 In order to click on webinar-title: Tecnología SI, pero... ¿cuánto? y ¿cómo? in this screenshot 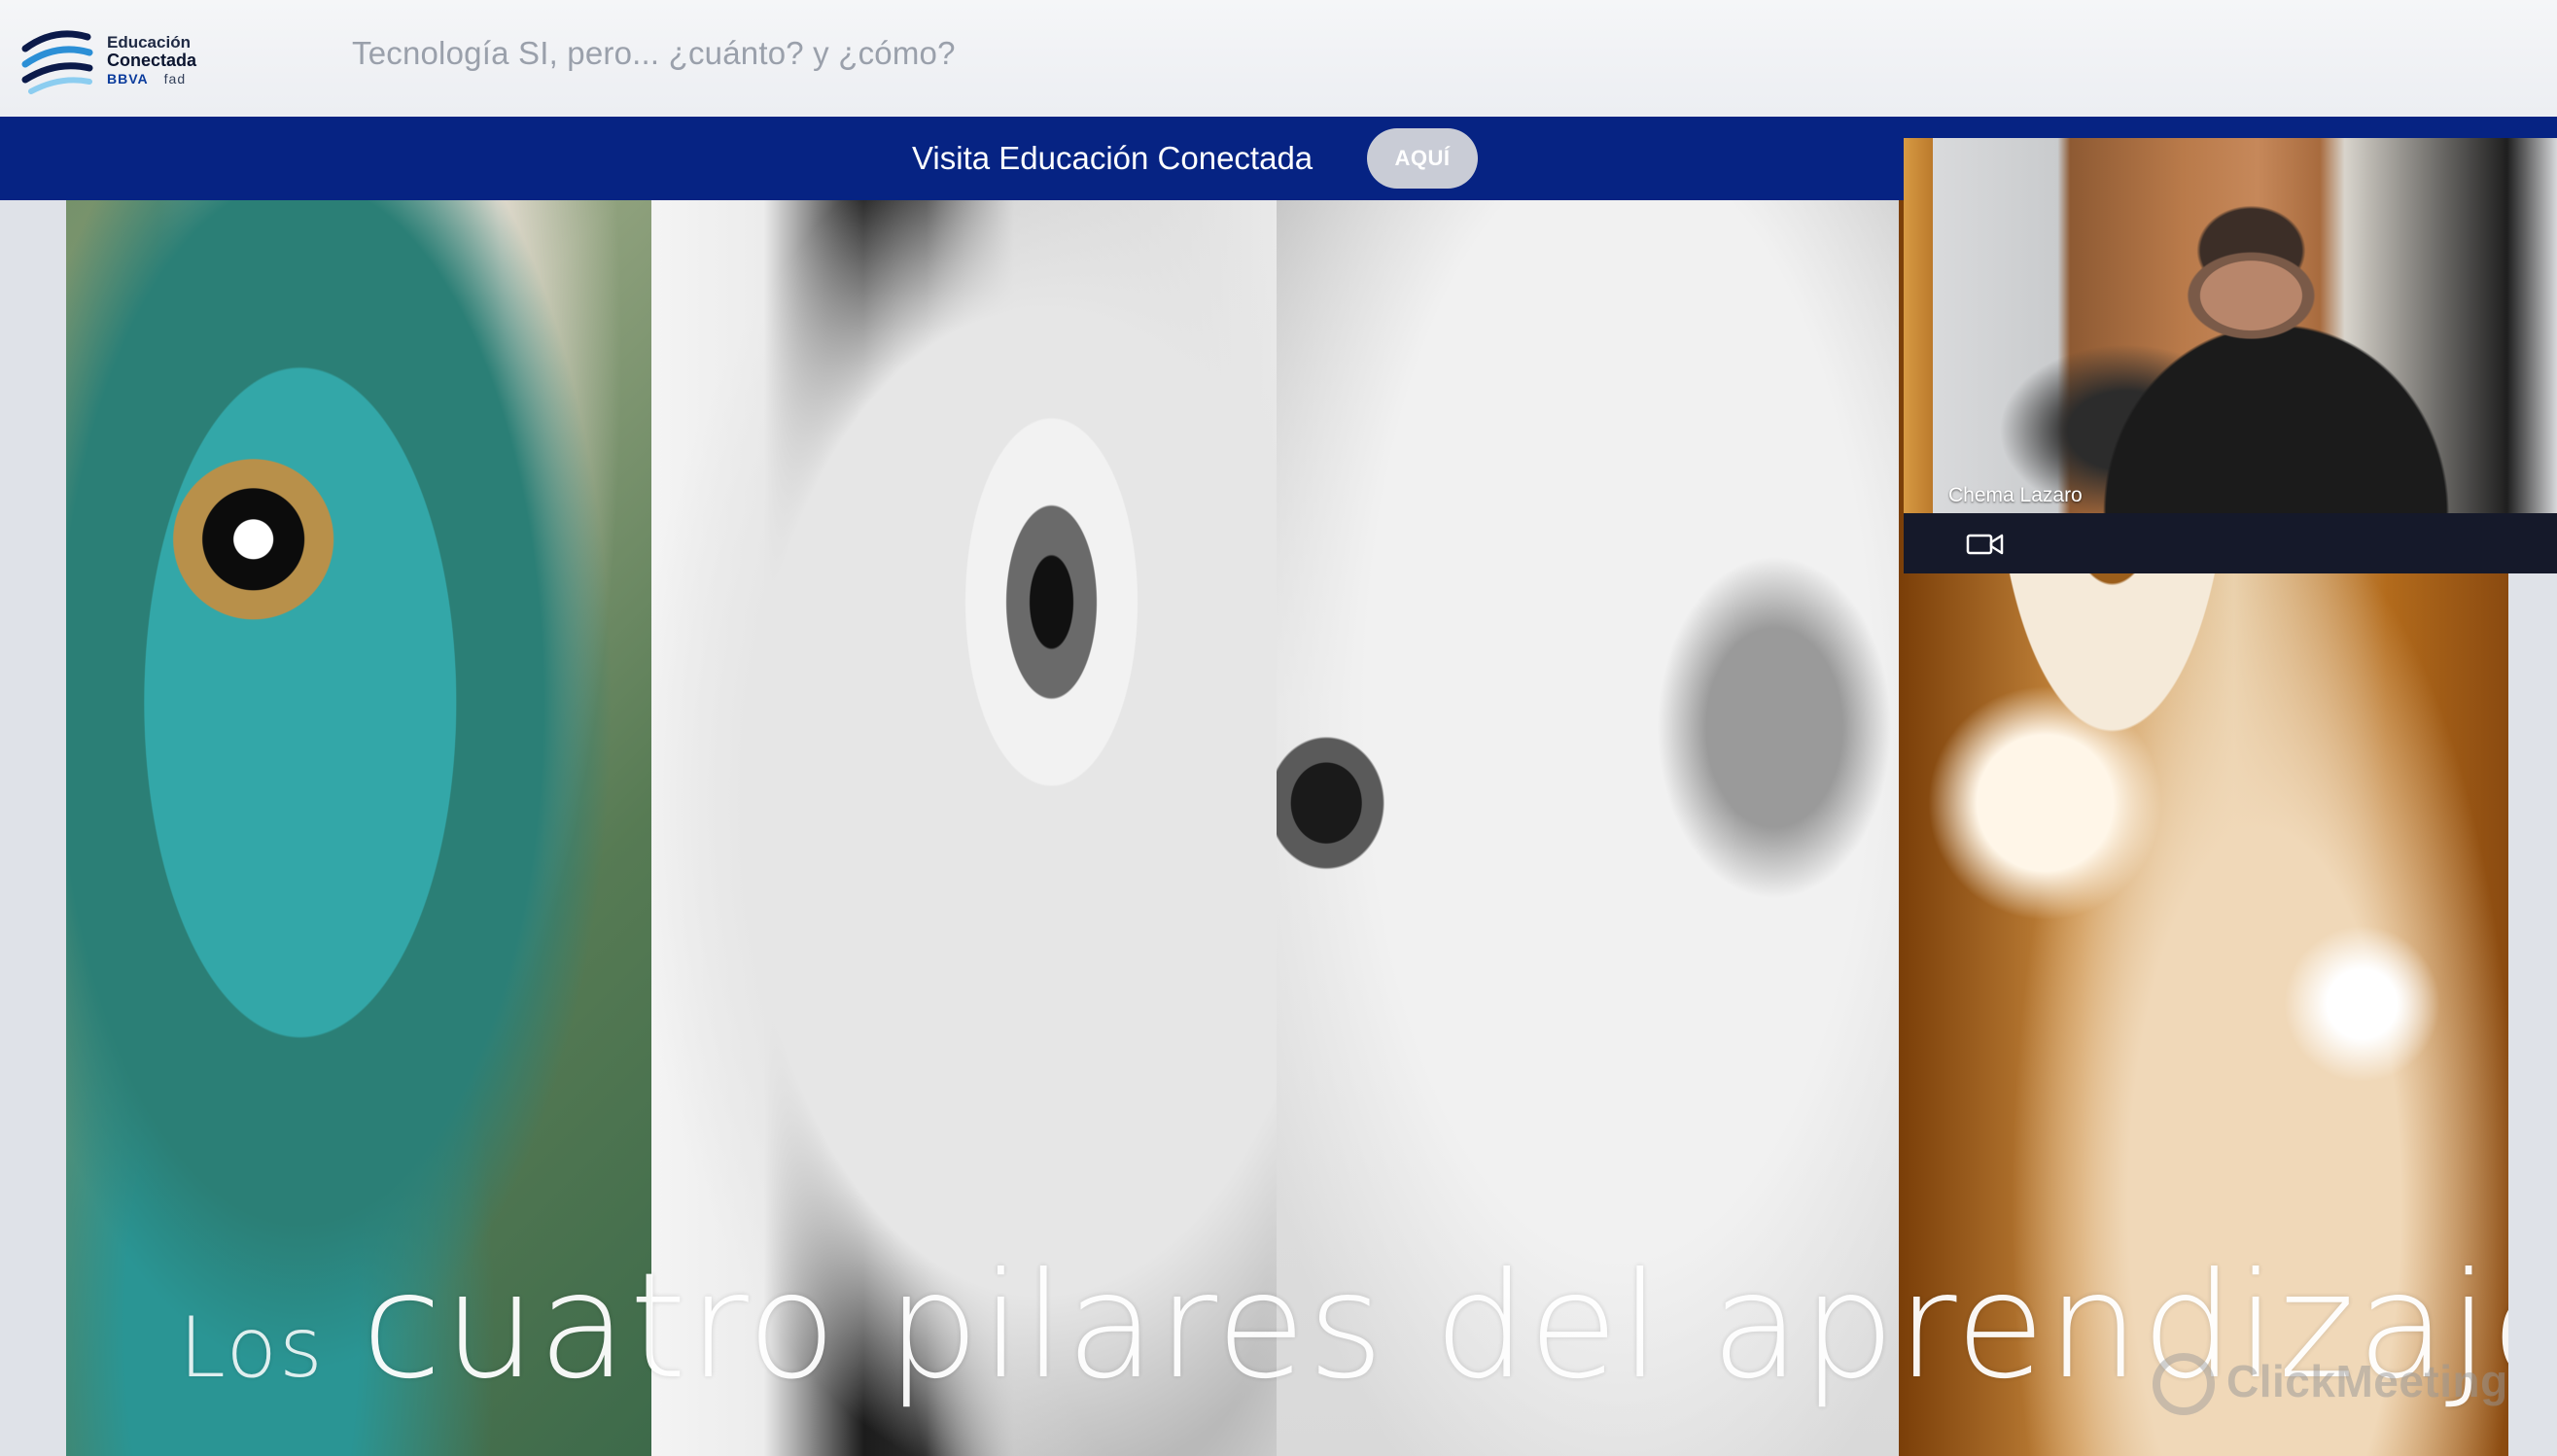, I will do `click(654, 53)`.